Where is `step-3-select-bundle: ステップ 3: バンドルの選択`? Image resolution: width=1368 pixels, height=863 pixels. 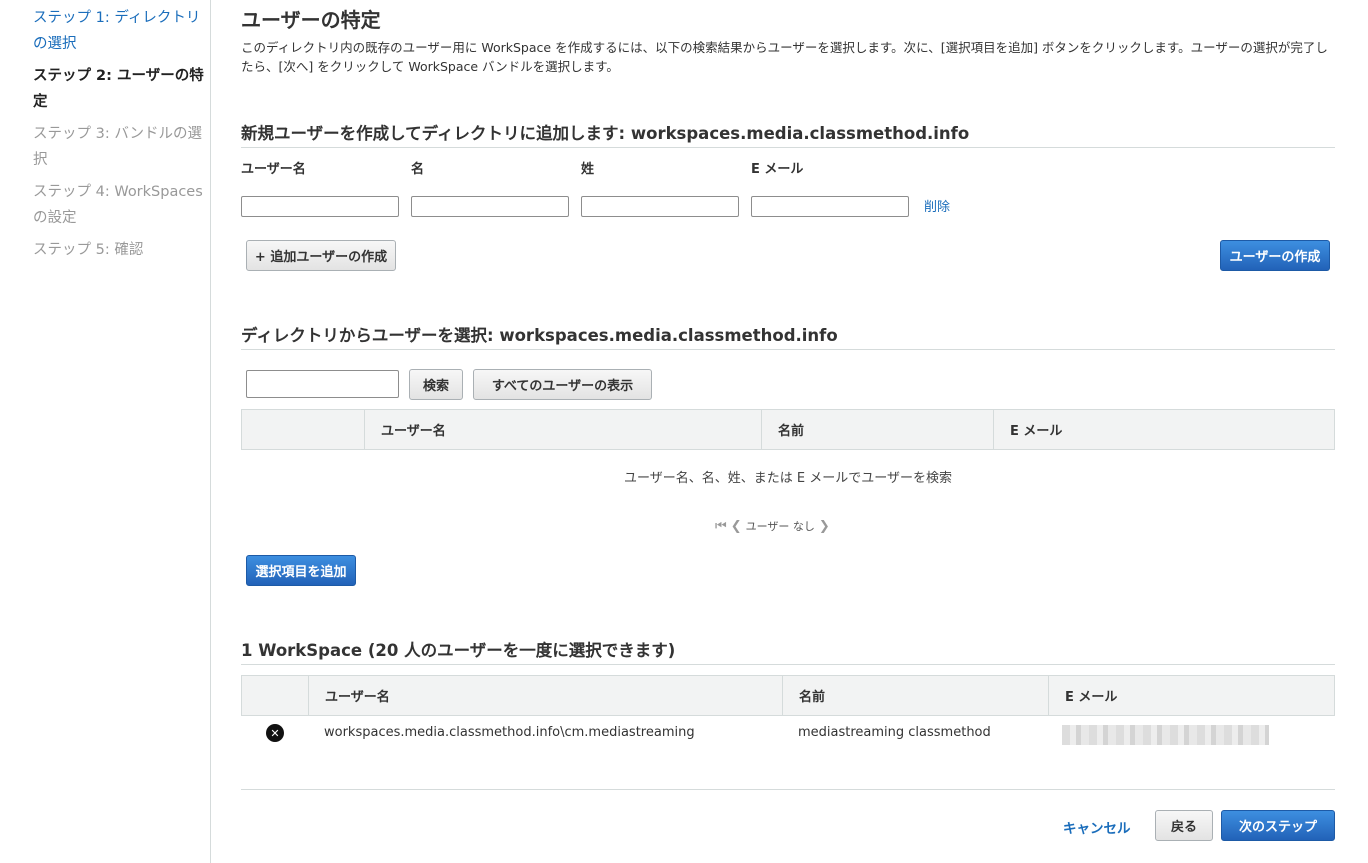
step-3-select-bundle: ステップ 3: バンドルの選択 is located at coordinates (118, 147).